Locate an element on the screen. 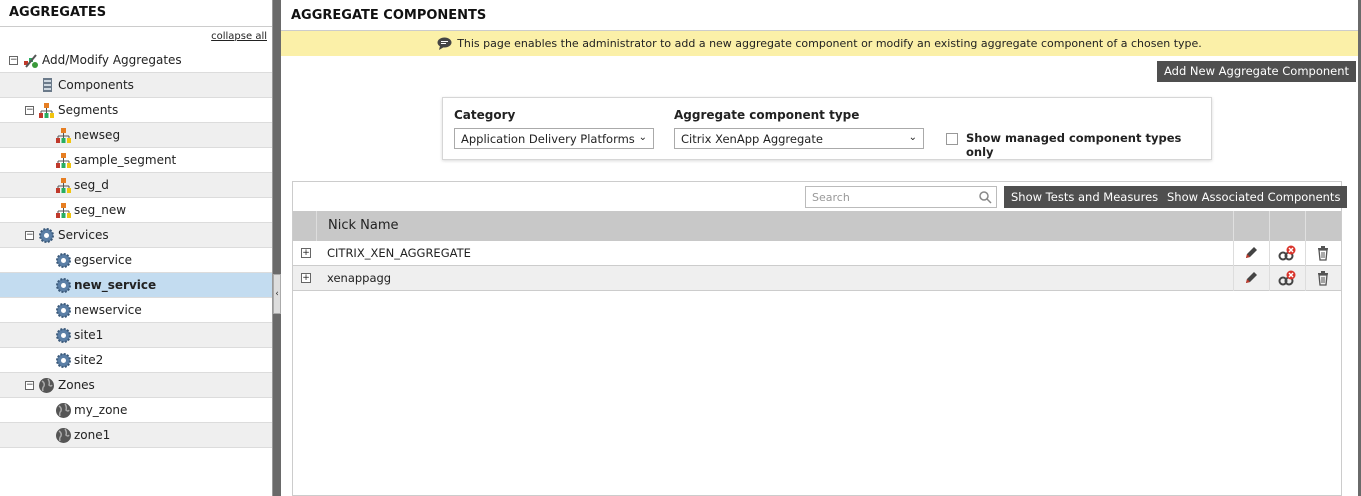  row-nick-name: CITRIX_XEN_AGGREGATE is located at coordinates (399, 253).